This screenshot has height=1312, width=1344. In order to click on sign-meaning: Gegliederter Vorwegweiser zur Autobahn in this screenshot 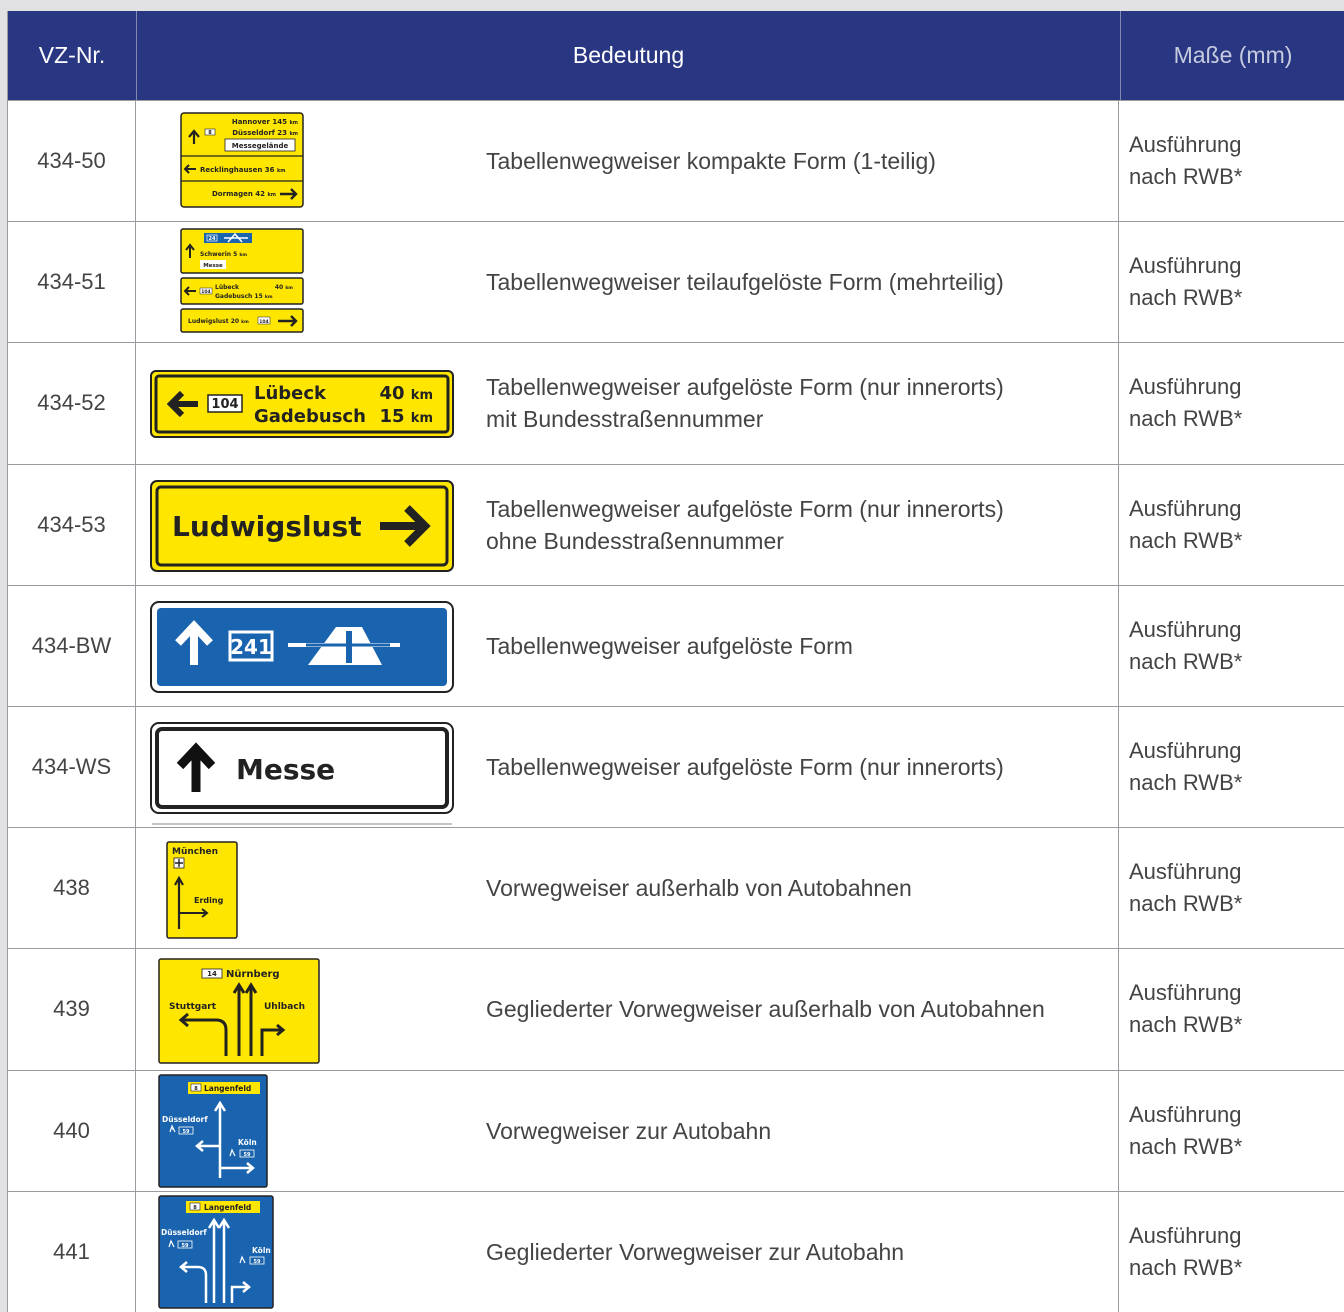, I will do `click(802, 1251)`.